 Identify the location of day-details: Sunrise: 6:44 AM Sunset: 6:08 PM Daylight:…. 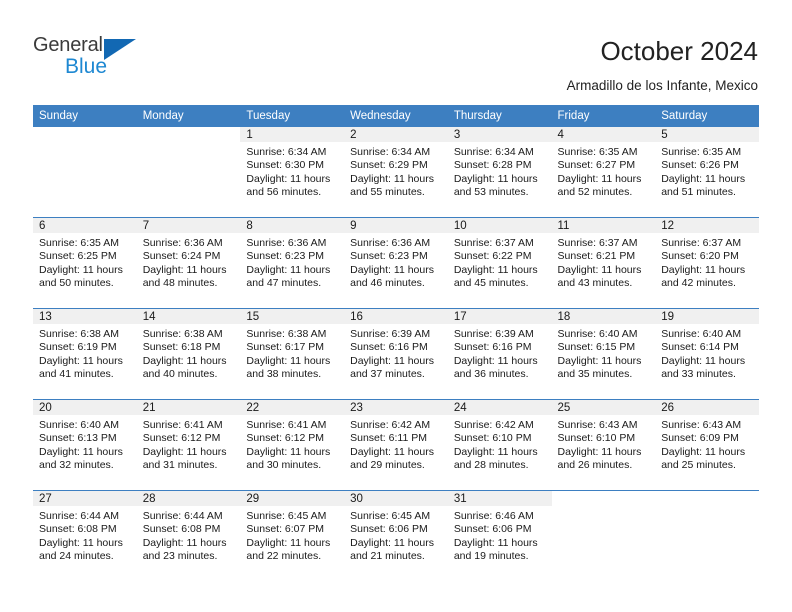
(85, 535).